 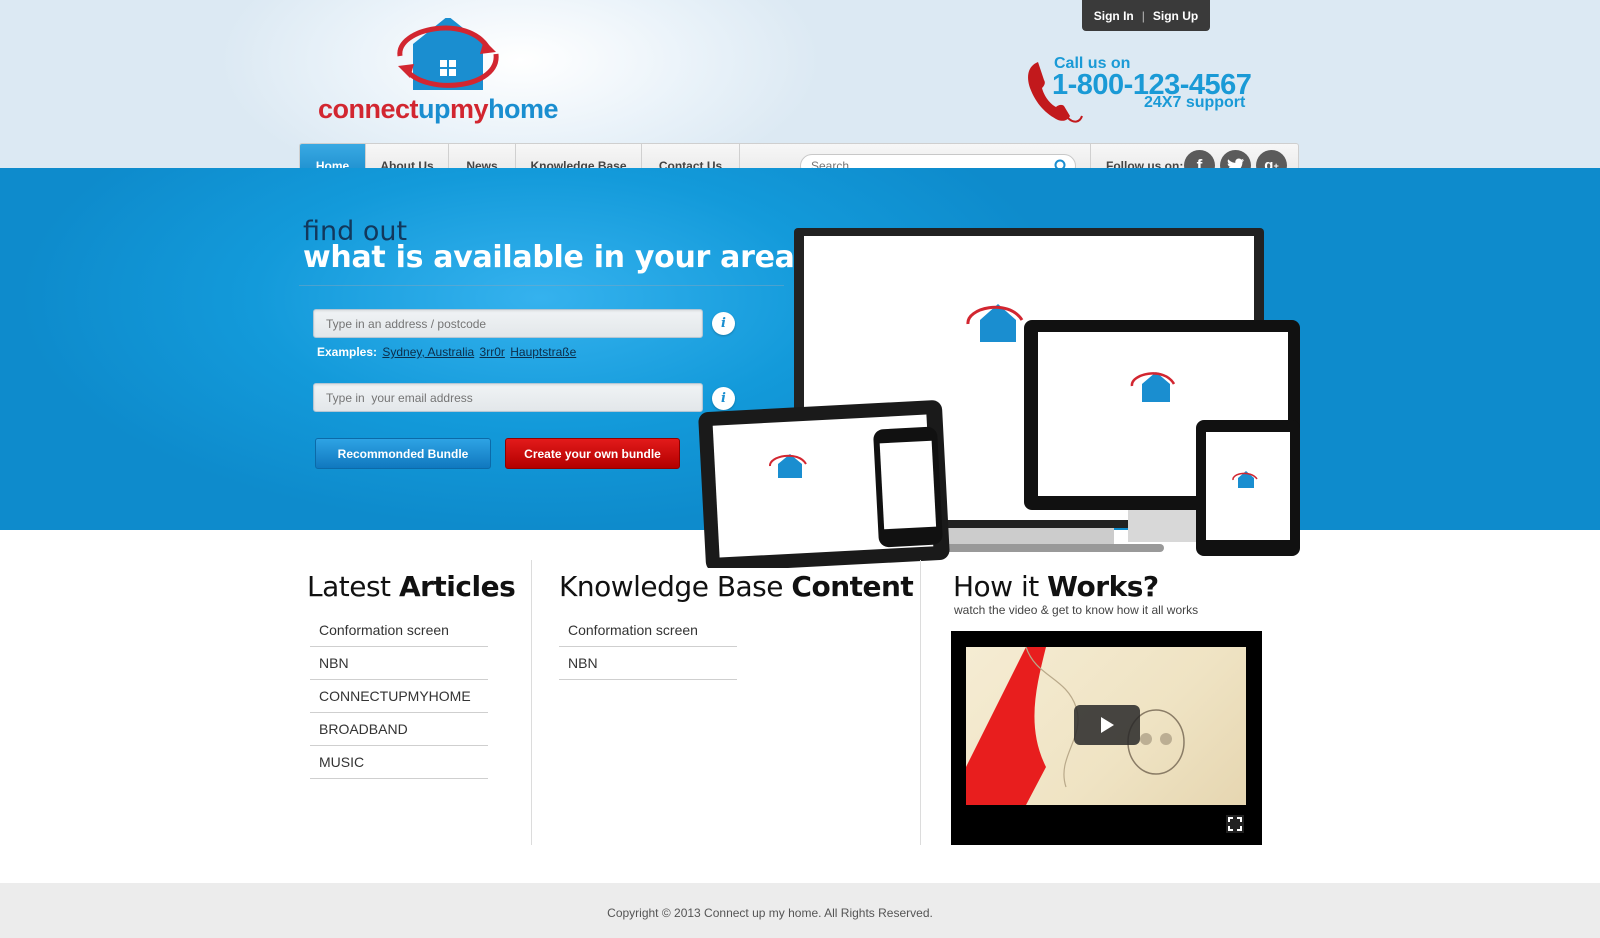 I want to click on recommended-bundle-button: Recommonded Bundle, so click(x=403, y=453).